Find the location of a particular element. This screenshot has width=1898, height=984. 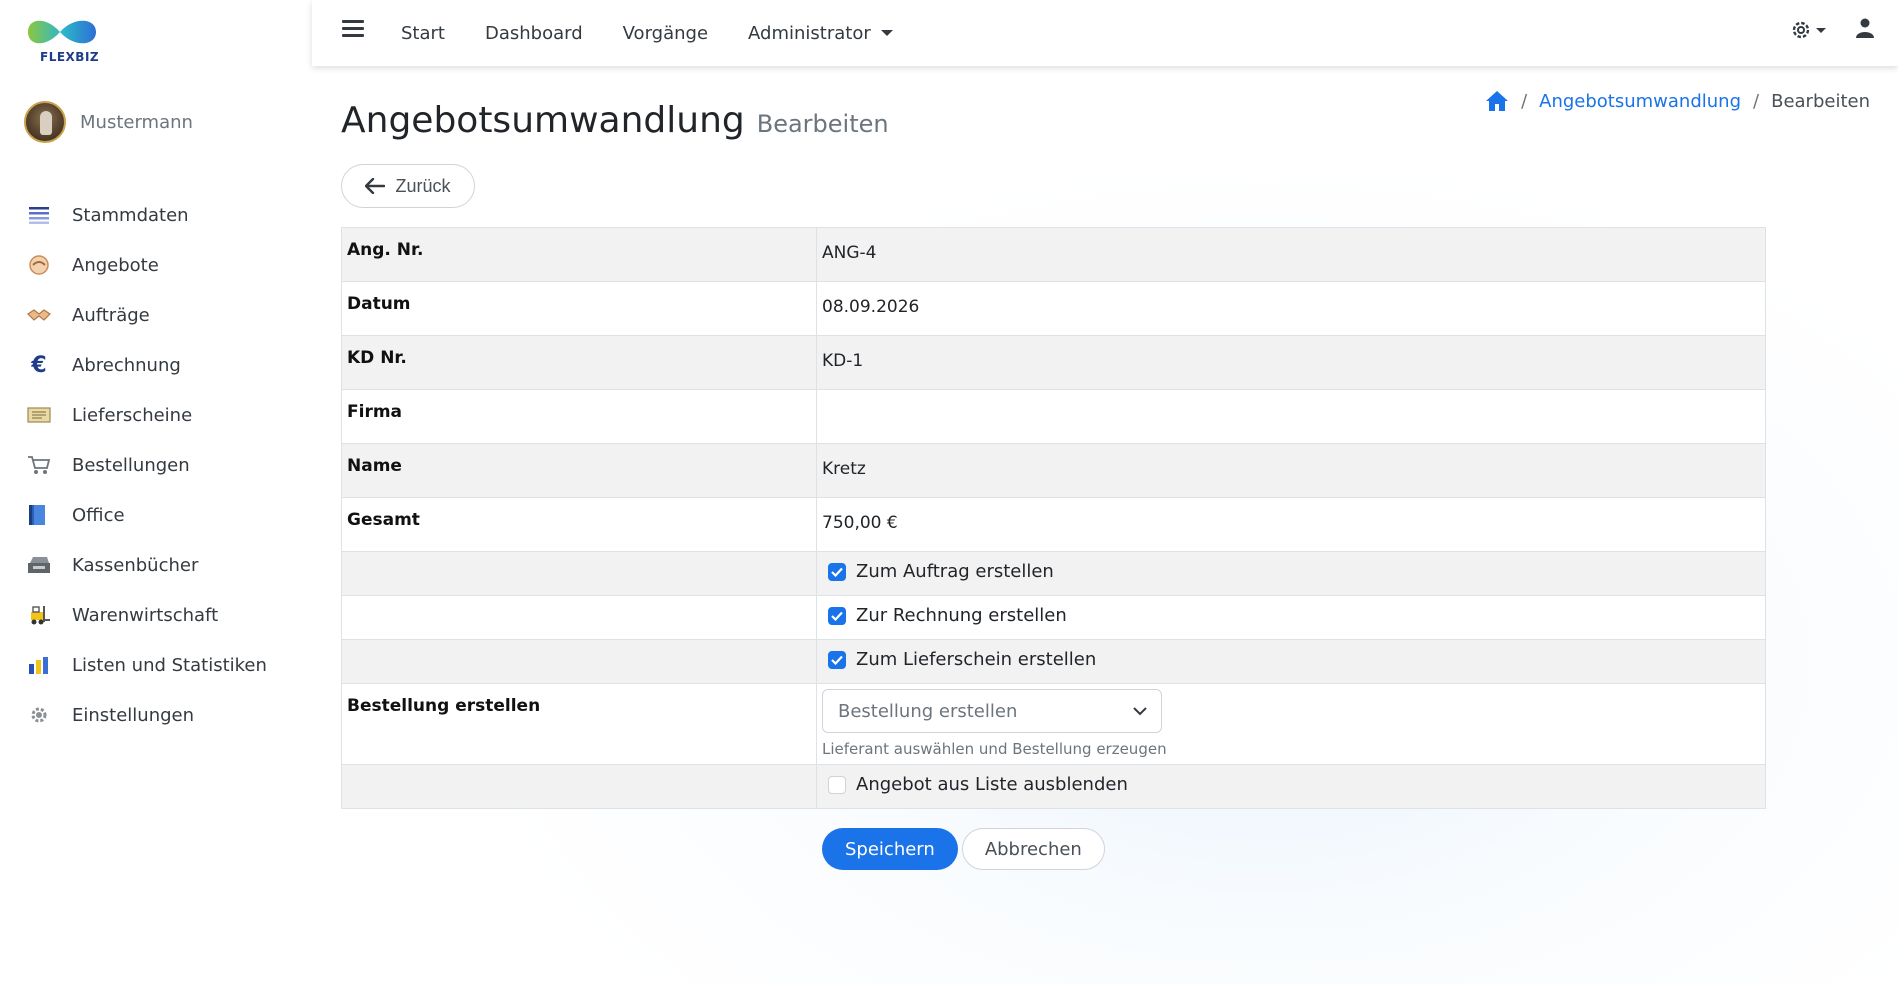

avatar is located at coordinates (45, 122).